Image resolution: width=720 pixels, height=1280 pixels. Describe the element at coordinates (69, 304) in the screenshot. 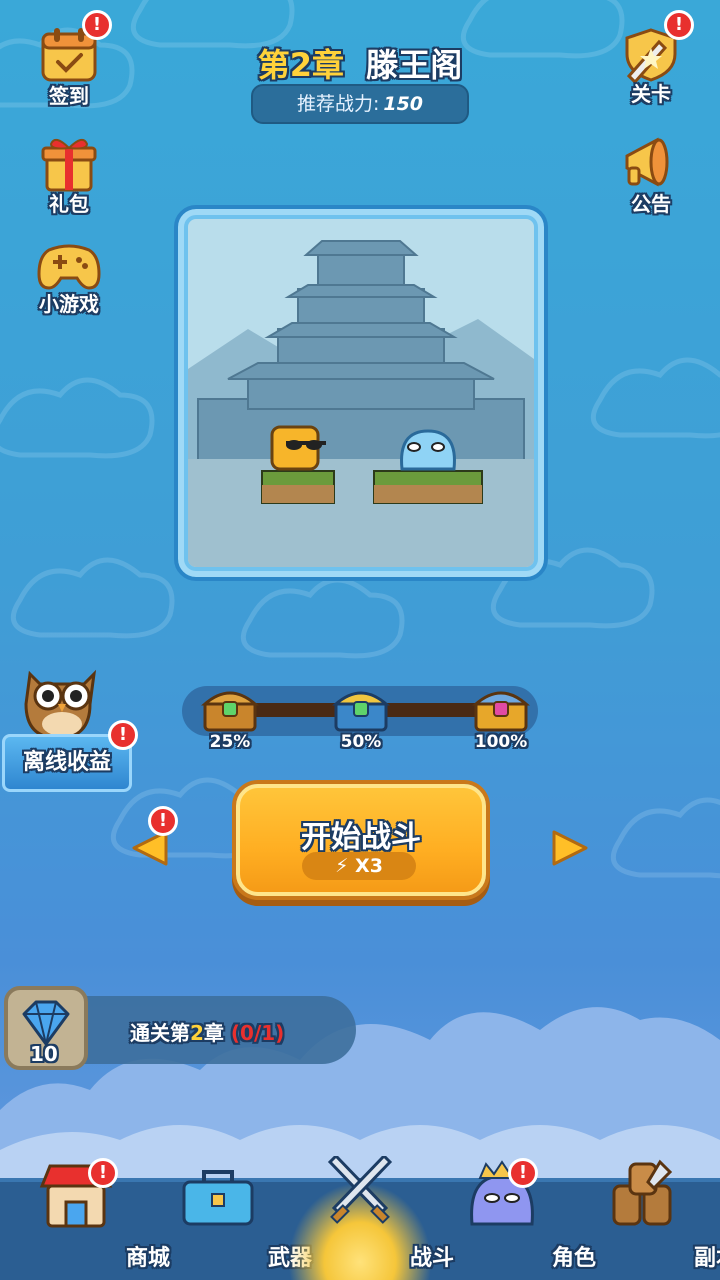

I see `minigame-label: 小游戏` at that location.